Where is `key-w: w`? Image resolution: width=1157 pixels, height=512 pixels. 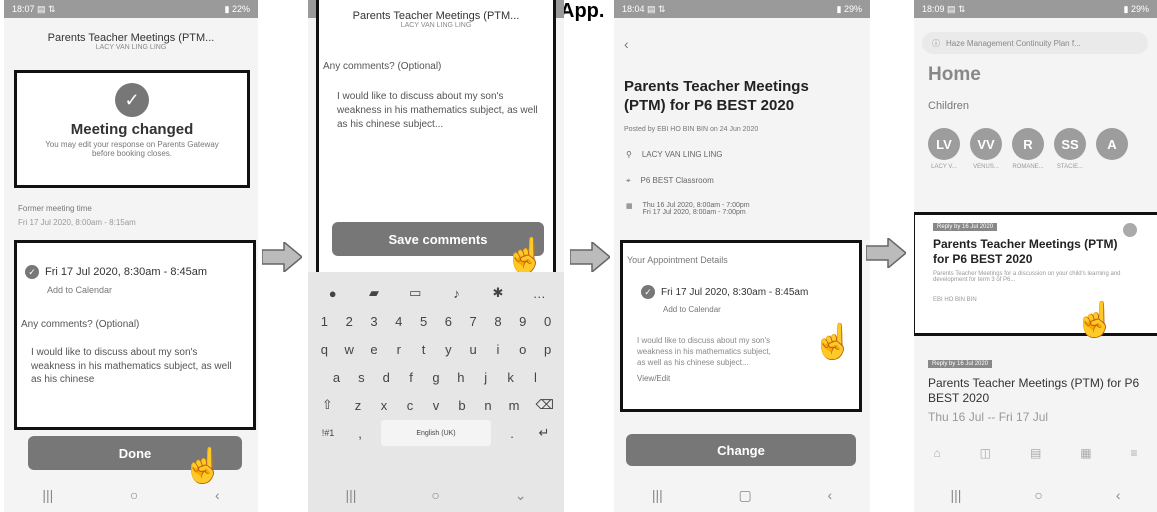
key-w: w is located at coordinates (349, 349).